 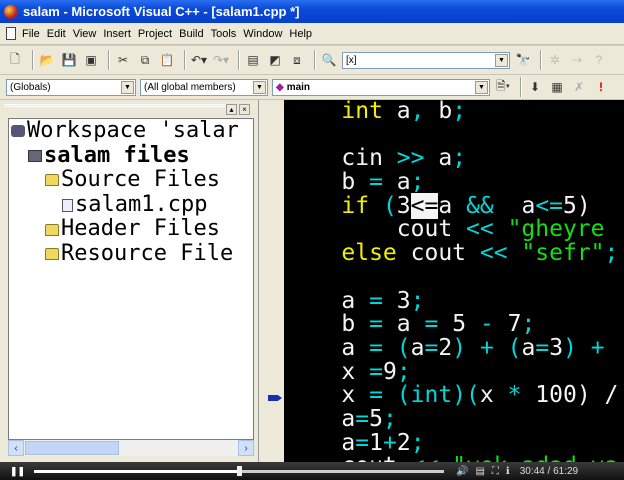 What do you see at coordinates (503, 87) in the screenshot?
I see `wizard-action-icon: 🗎▾` at bounding box center [503, 87].